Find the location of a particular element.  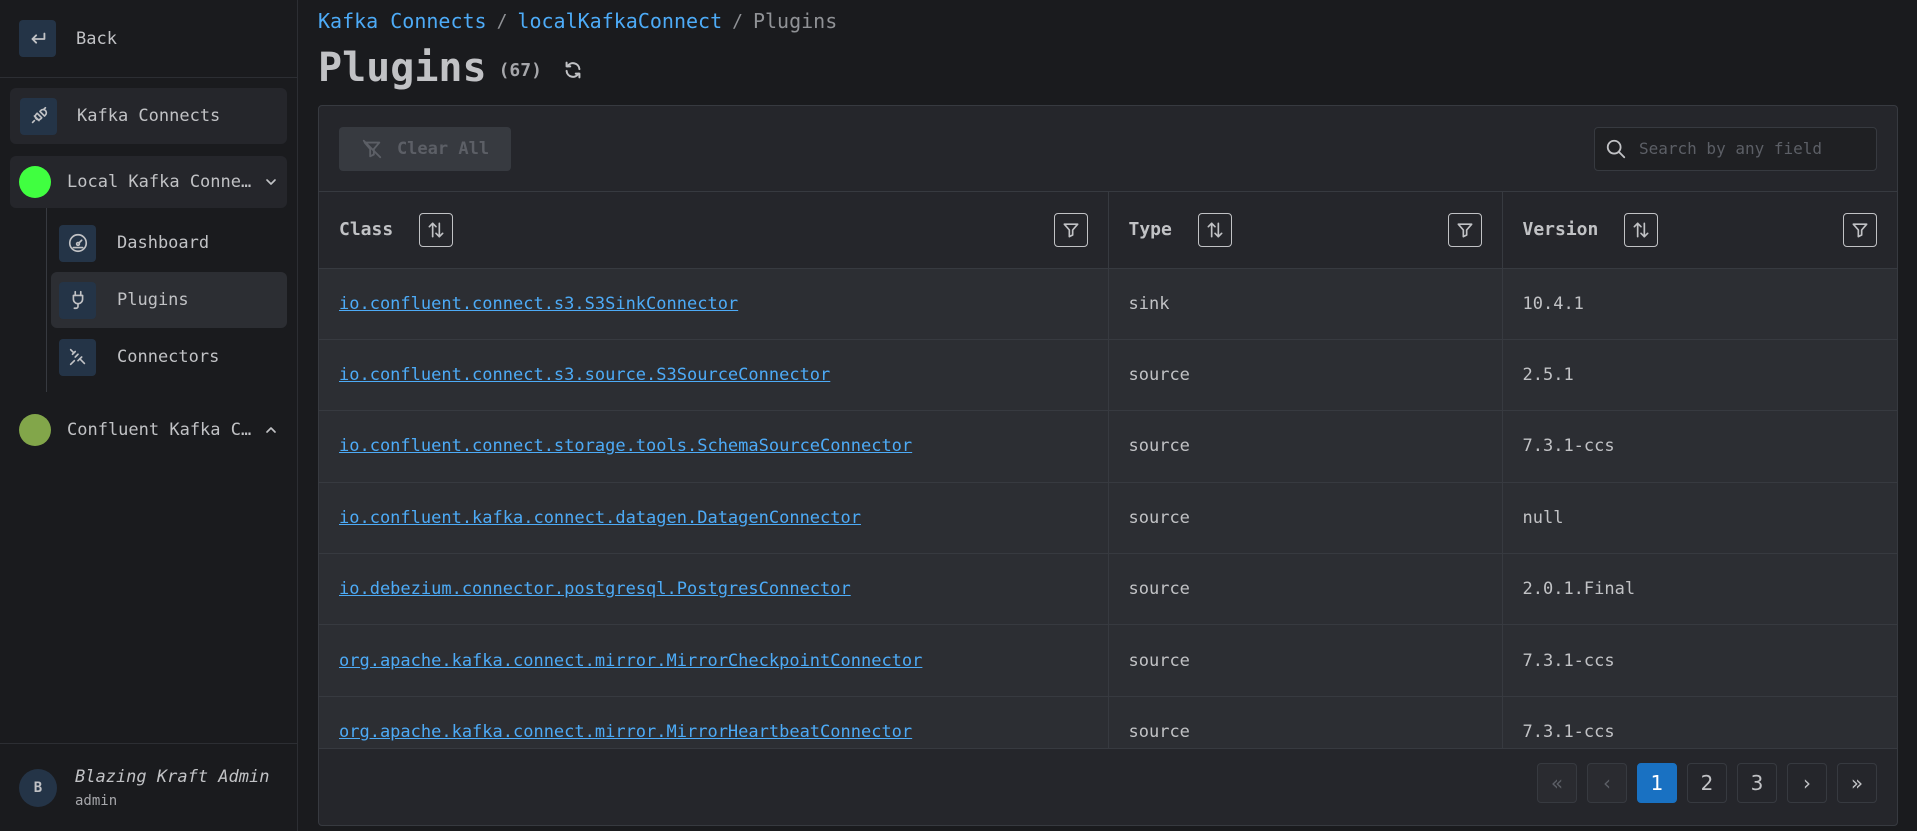

breadcrumb-current: Plugins is located at coordinates (795, 21).